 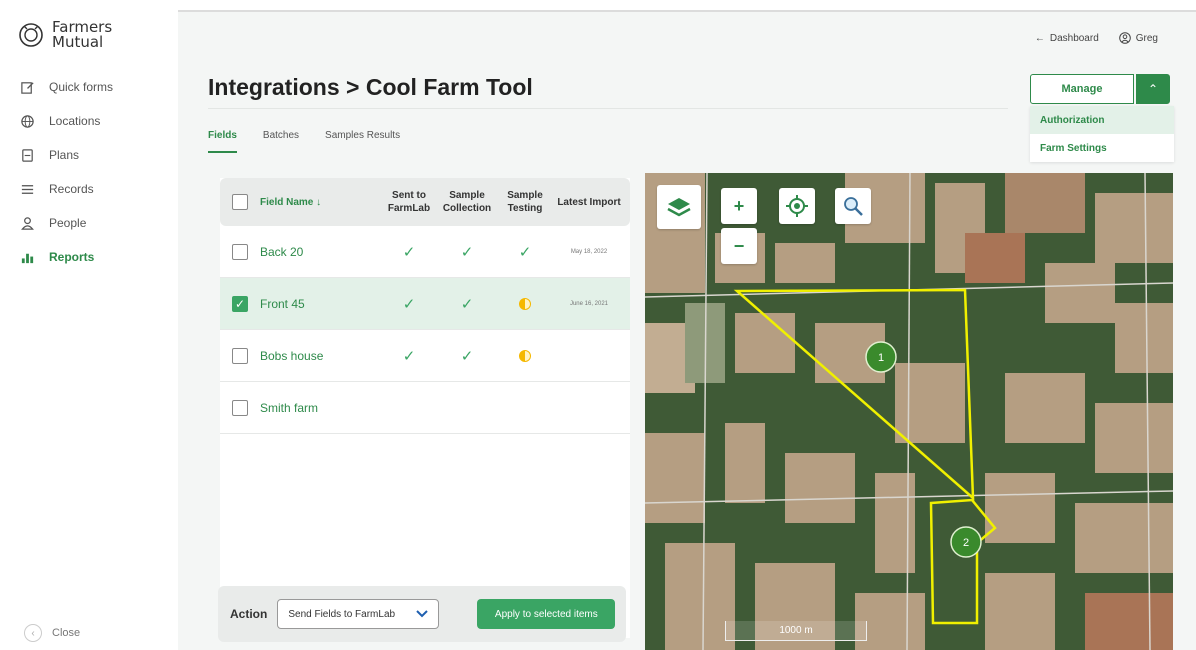 What do you see at coordinates (1039, 38) in the screenshot?
I see `arrow-left-icon: ←` at bounding box center [1039, 38].